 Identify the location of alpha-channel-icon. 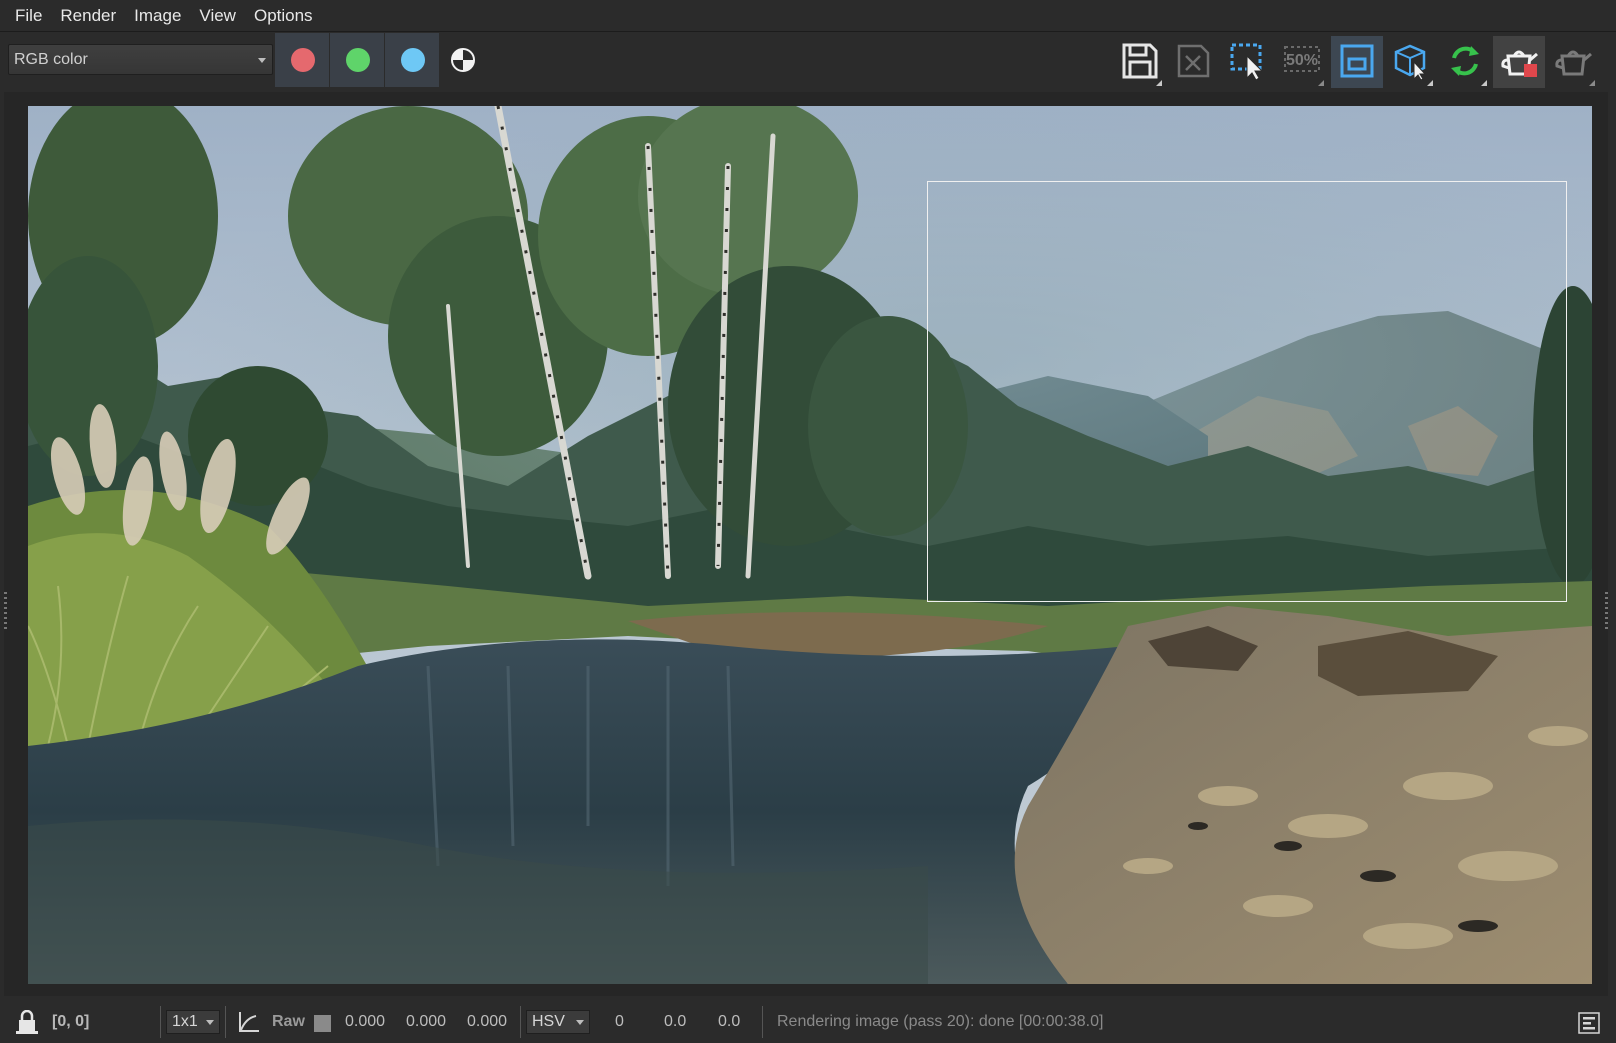
(463, 60).